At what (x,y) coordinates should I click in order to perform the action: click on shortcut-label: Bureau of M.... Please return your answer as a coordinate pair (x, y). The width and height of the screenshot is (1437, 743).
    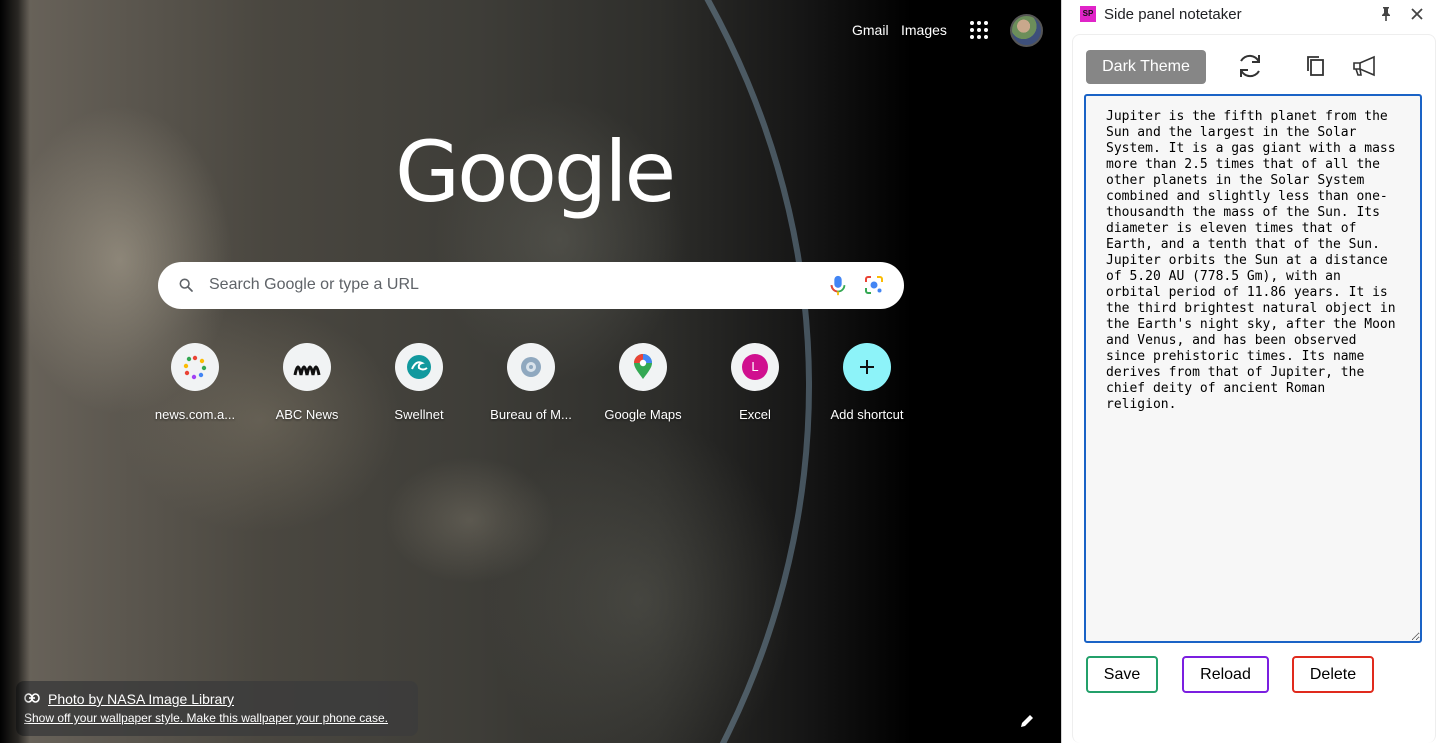
    Looking at the image, I should click on (531, 414).